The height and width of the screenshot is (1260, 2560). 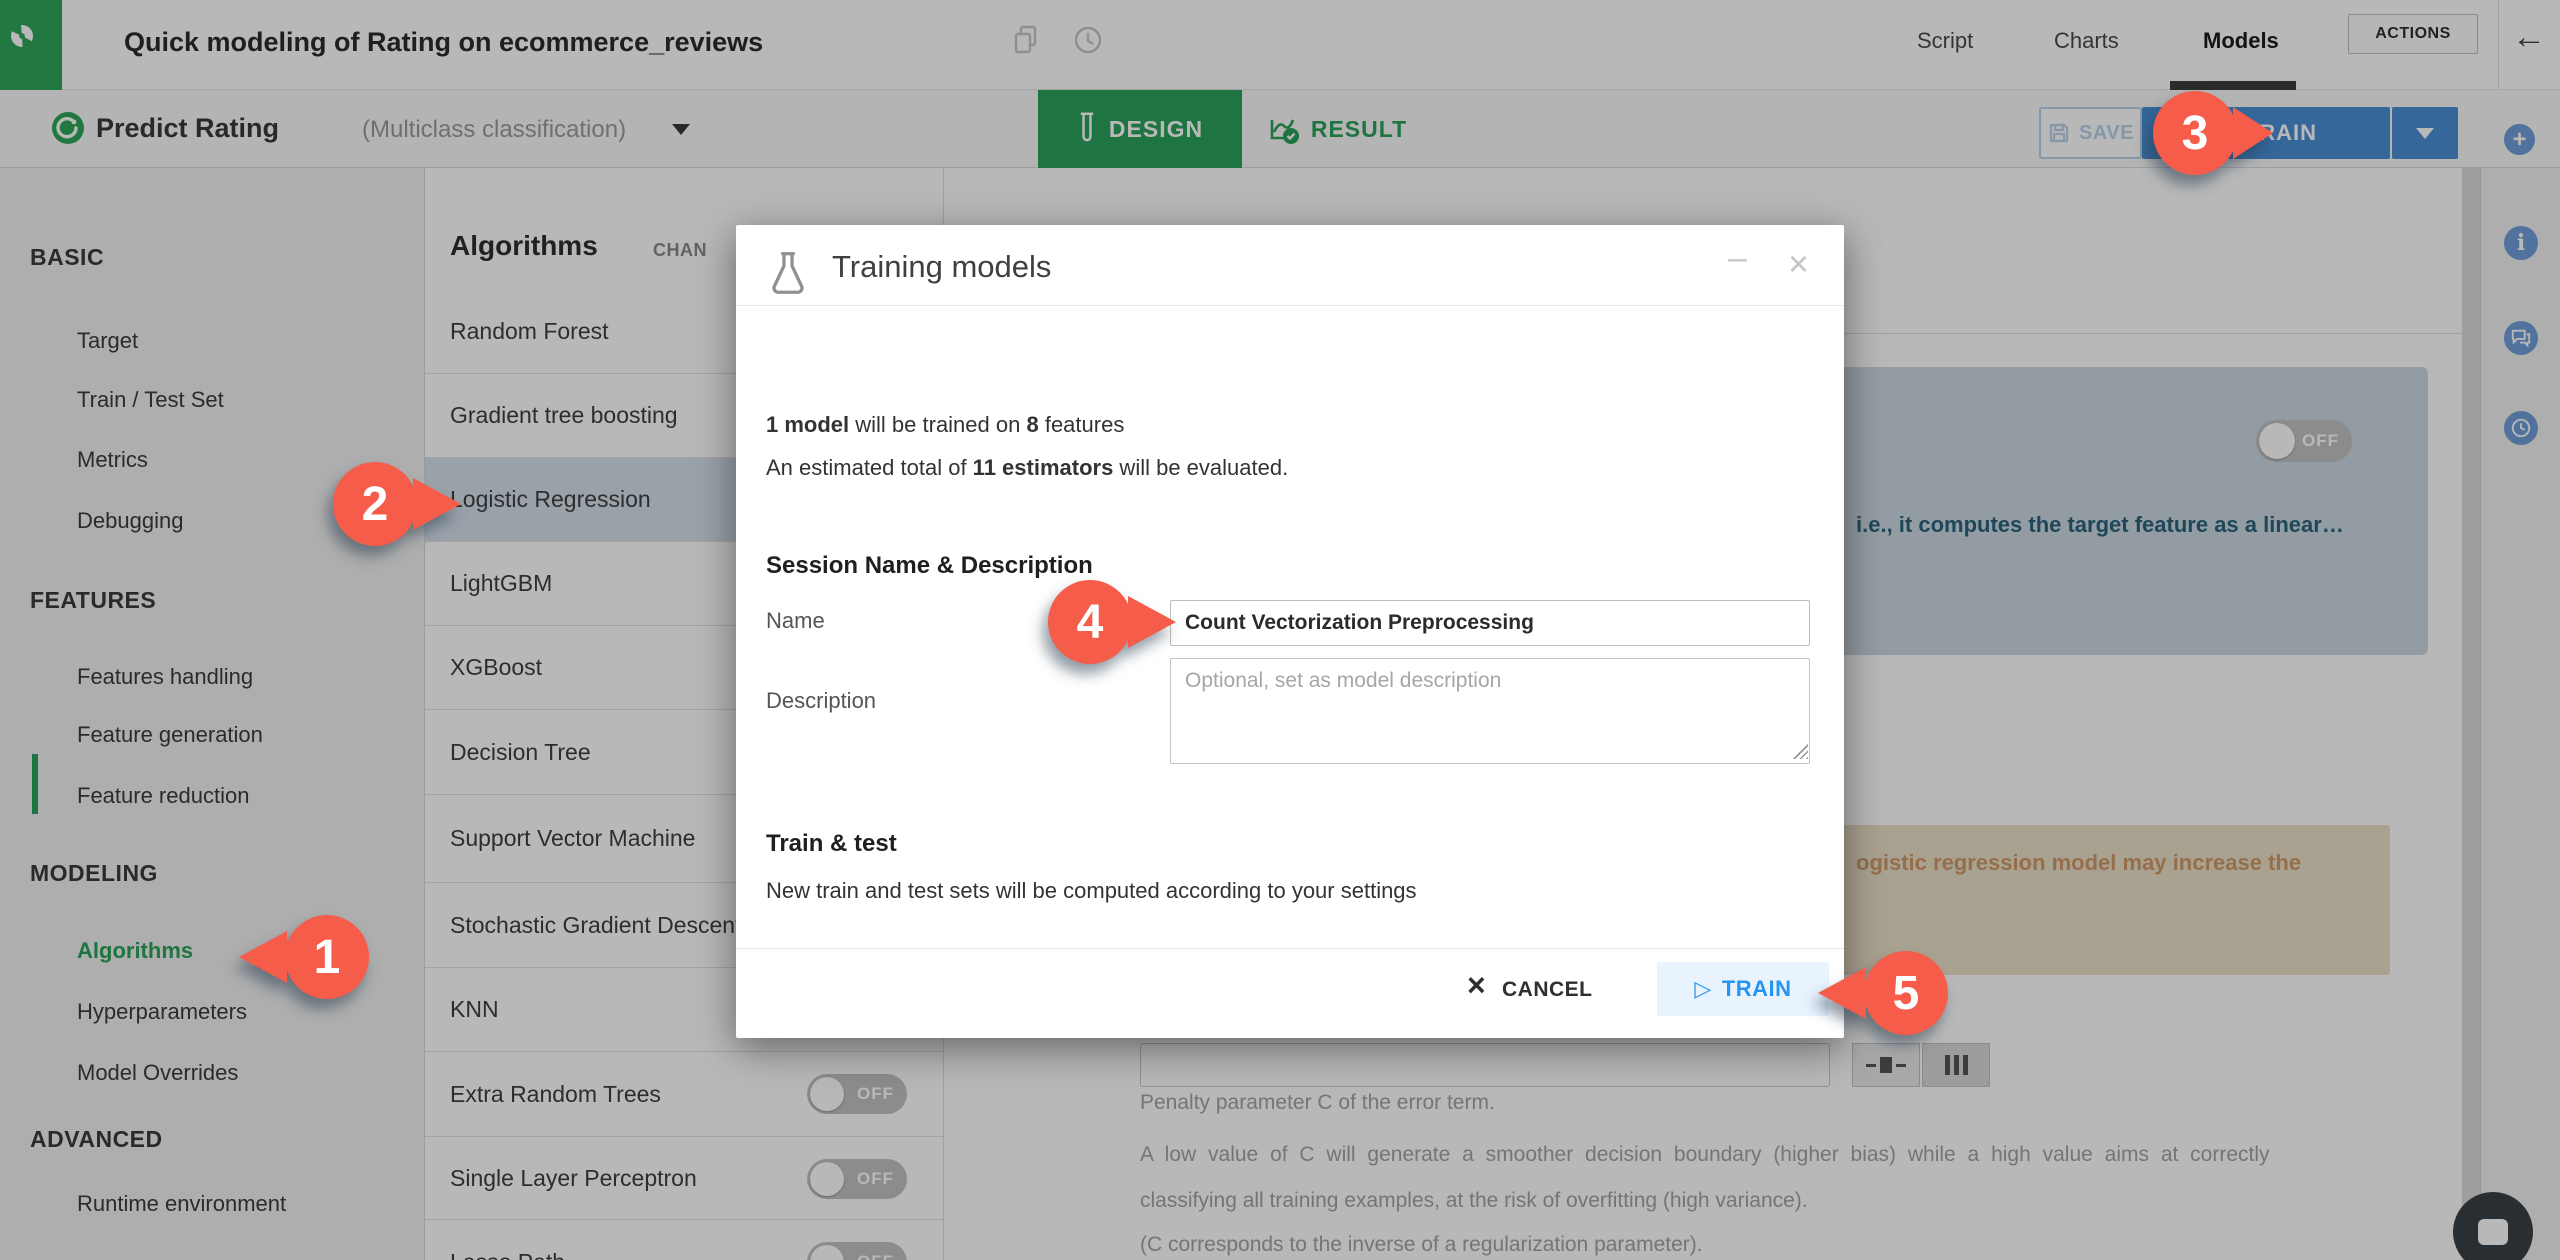 What do you see at coordinates (1703, 988) in the screenshot?
I see `play-icon: ▷` at bounding box center [1703, 988].